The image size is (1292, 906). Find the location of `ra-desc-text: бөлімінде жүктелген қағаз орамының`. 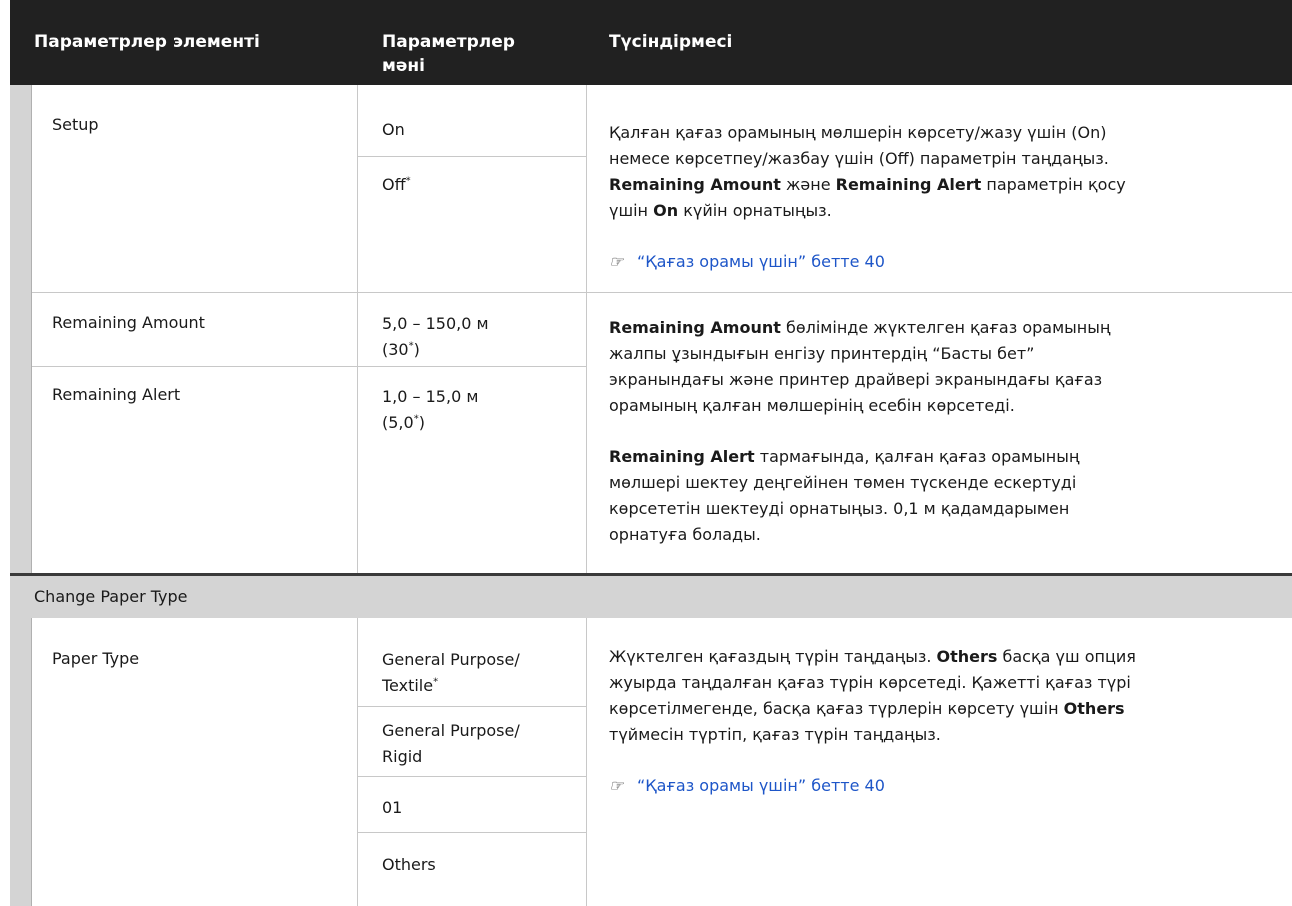

ra-desc-text: бөлімінде жүктелген қағаз орамының is located at coordinates (945, 327).